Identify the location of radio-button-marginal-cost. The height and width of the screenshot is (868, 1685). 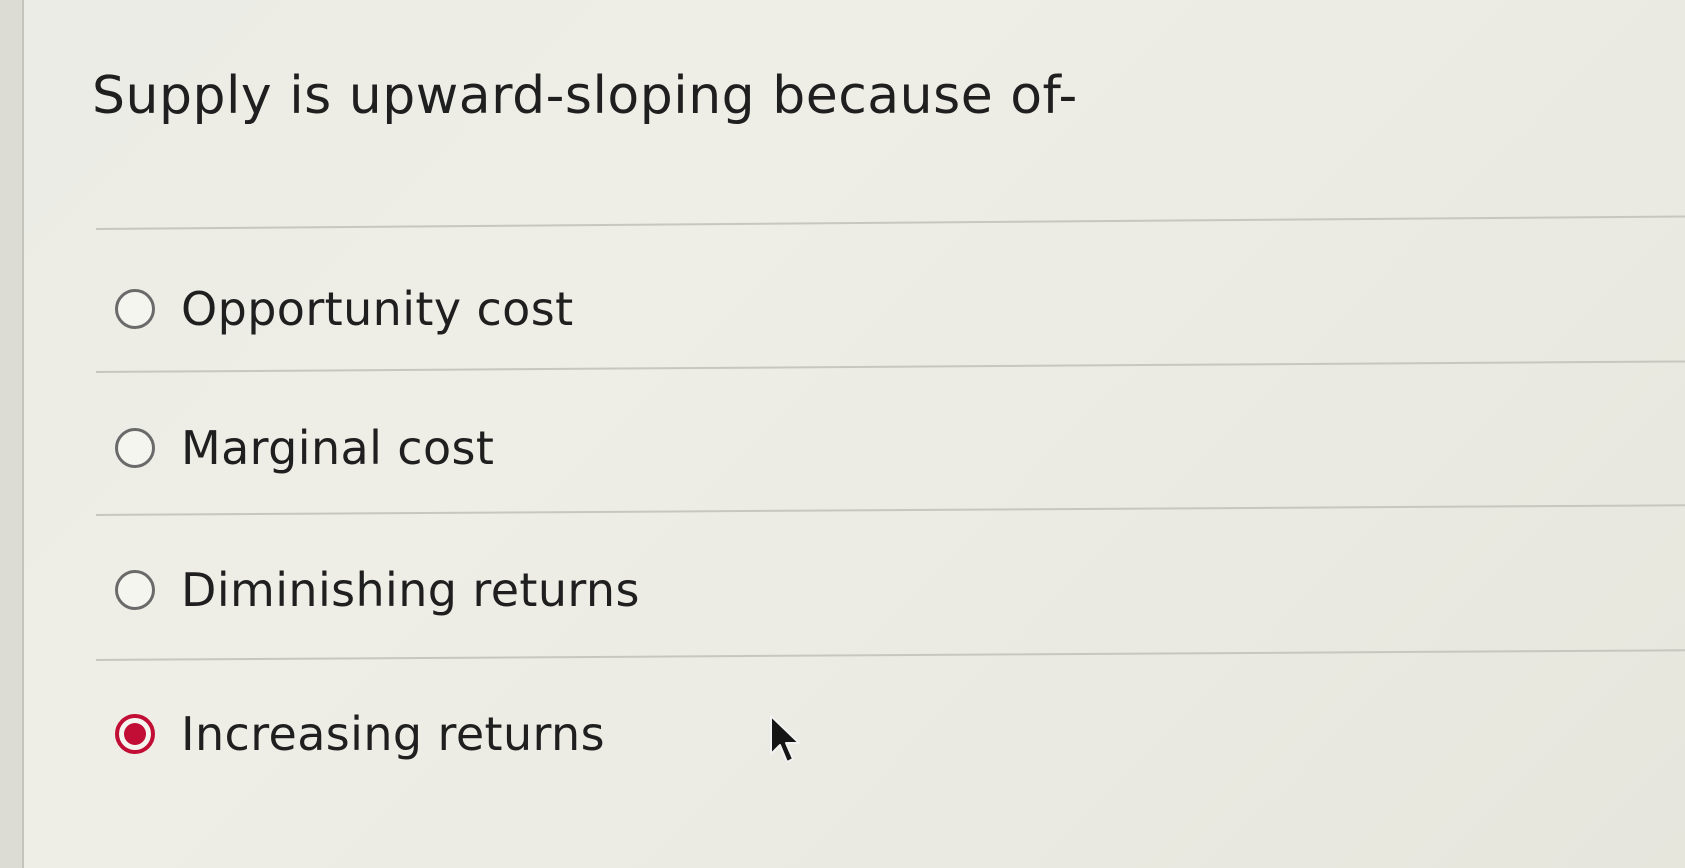
(135, 448).